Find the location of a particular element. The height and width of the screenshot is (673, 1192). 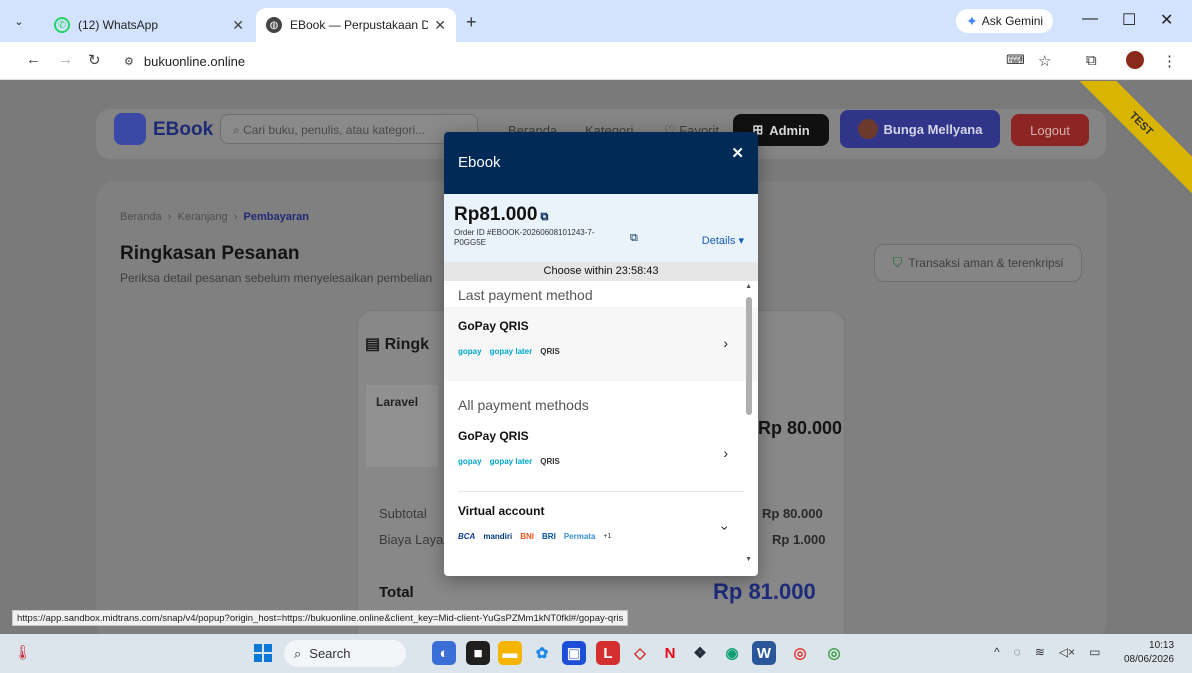

user-name: Bunga Mellyana is located at coordinates (933, 129).